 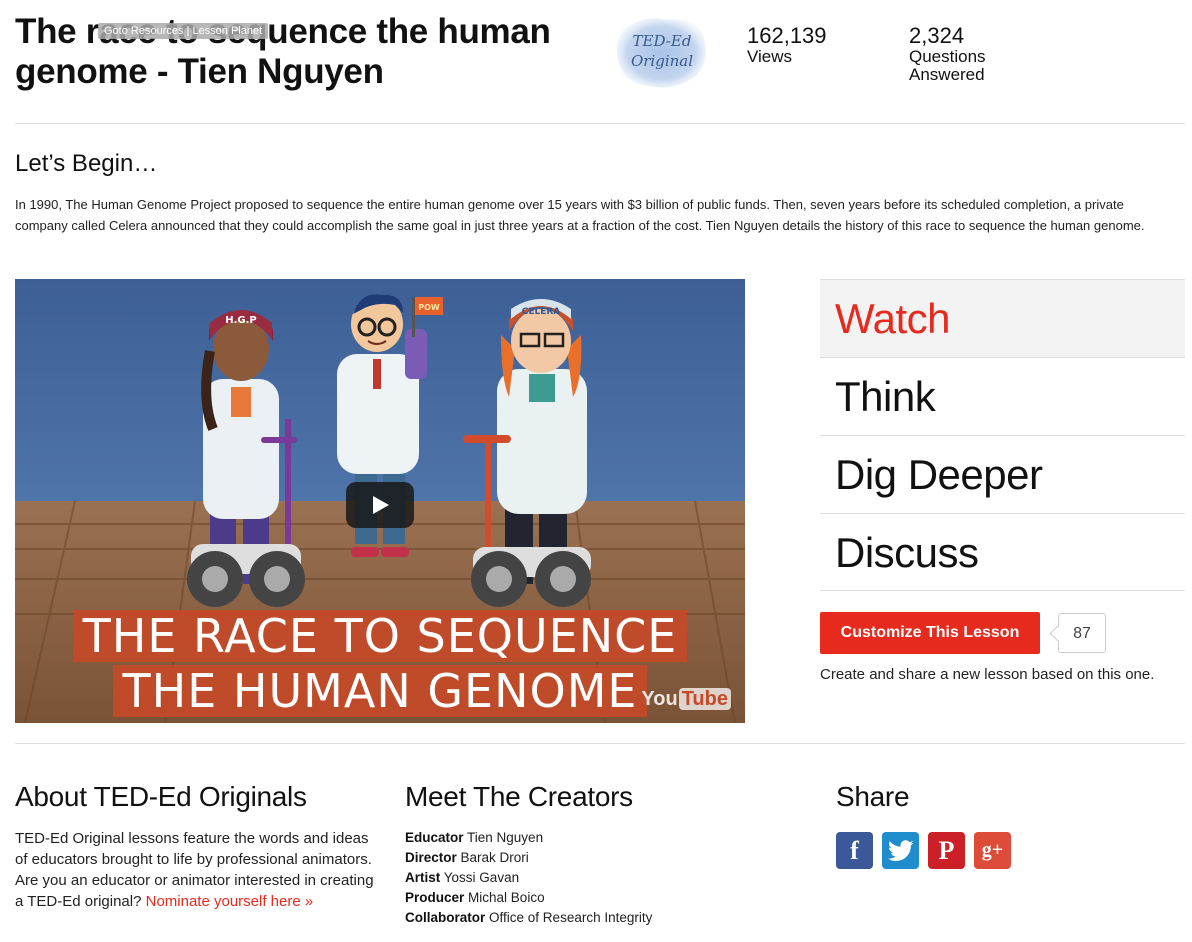 I want to click on questions-count: 2,324, so click(x=937, y=35).